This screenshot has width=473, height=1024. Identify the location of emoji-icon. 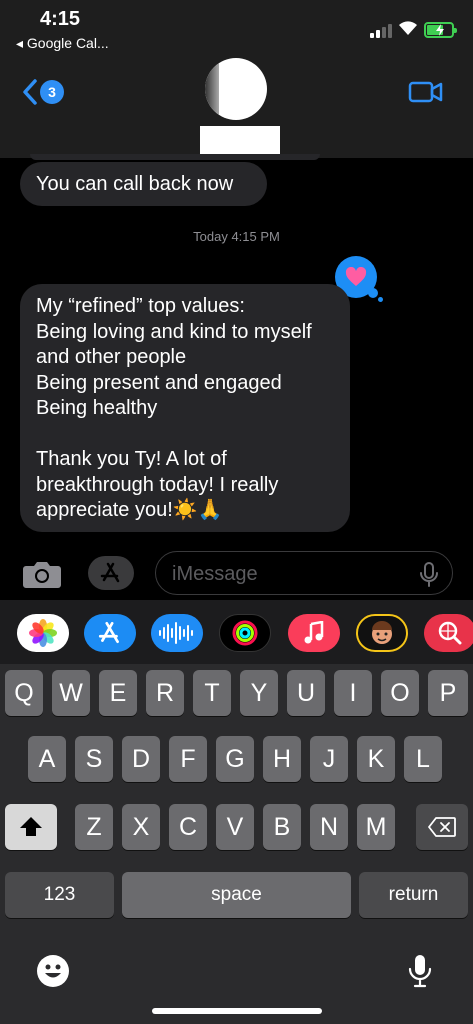
(53, 971).